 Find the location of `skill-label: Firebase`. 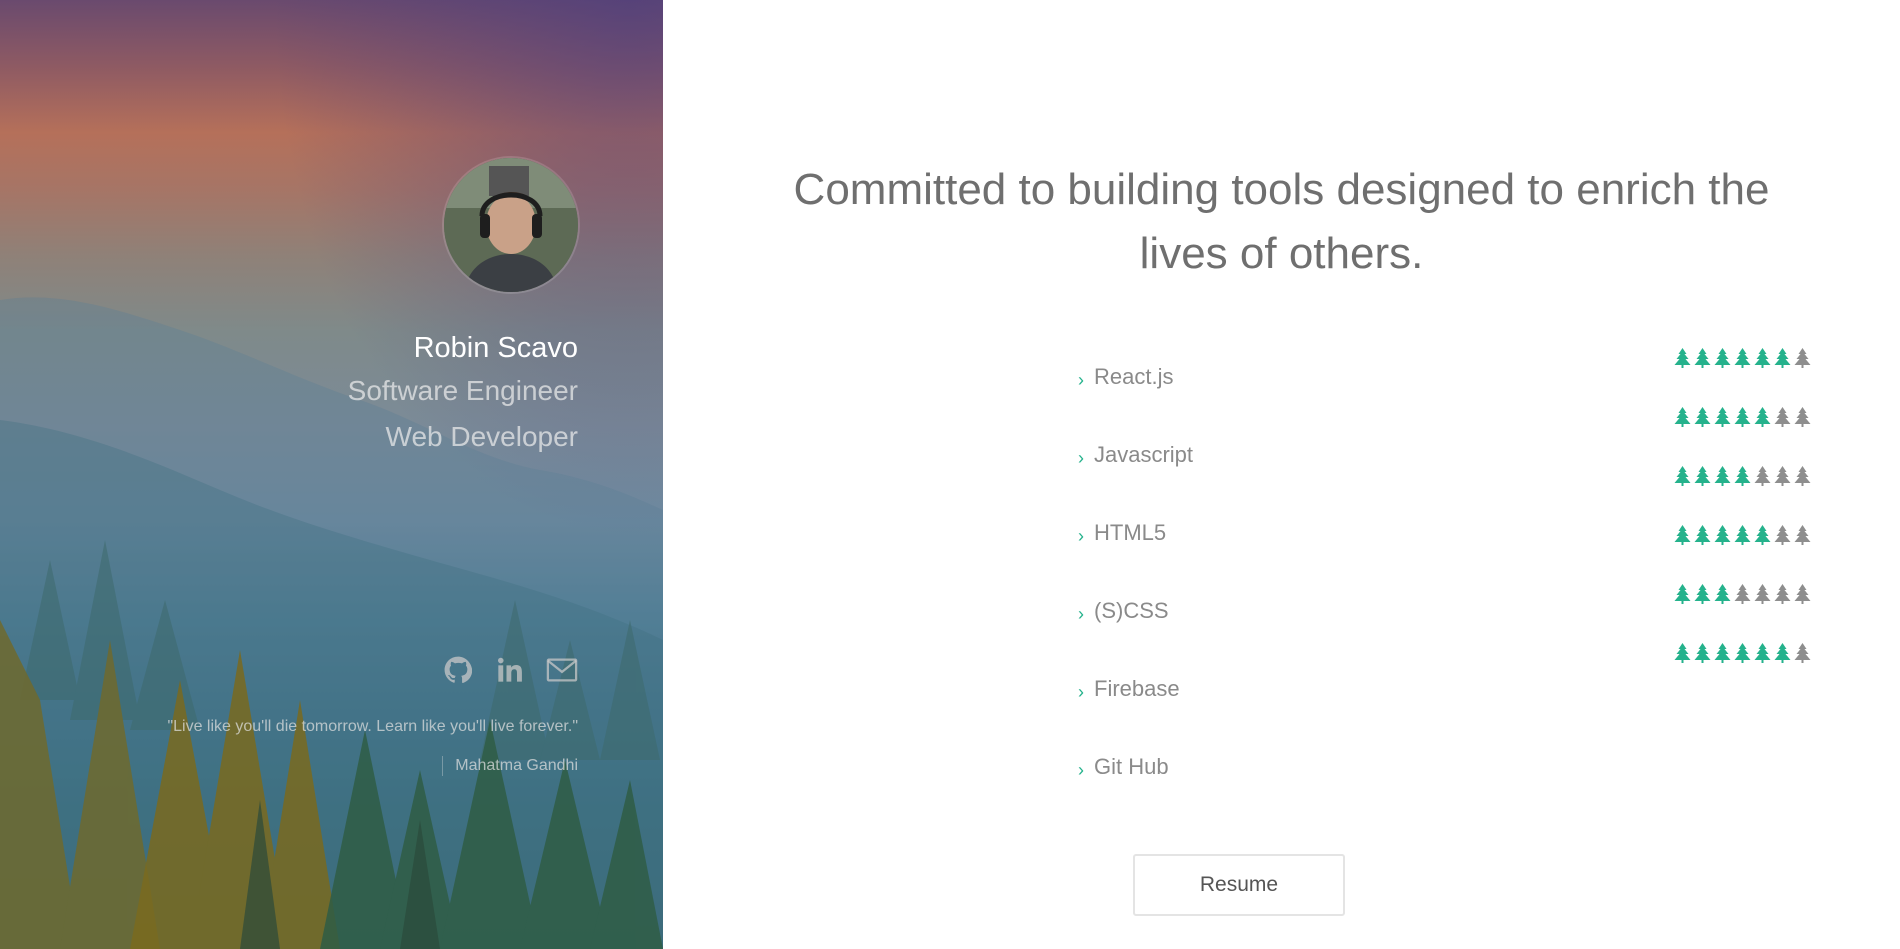

skill-label: Firebase is located at coordinates (1137, 688).